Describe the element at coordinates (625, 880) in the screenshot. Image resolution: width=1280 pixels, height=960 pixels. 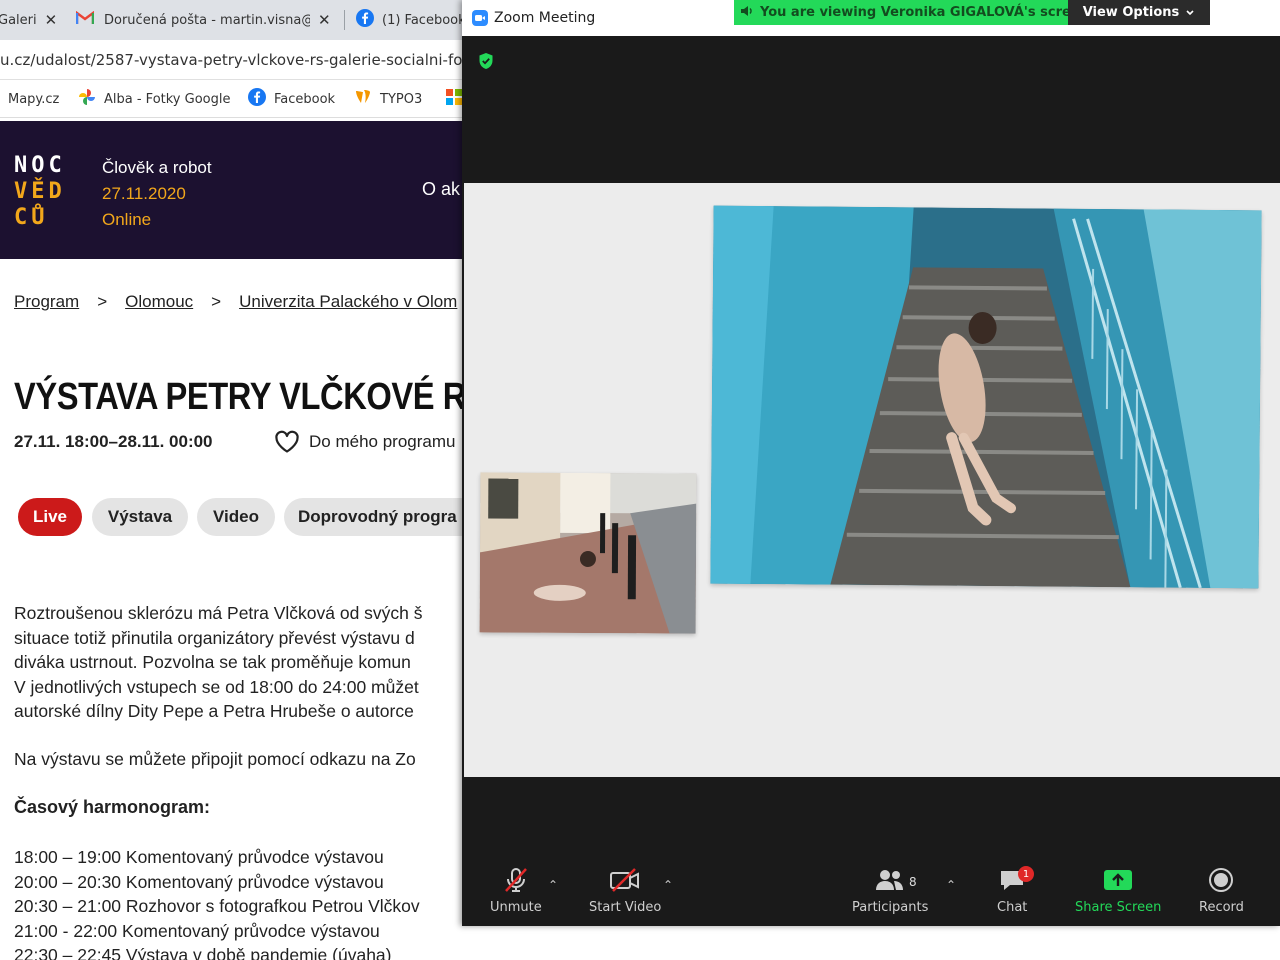
I see `video-camera-off-icon` at that location.